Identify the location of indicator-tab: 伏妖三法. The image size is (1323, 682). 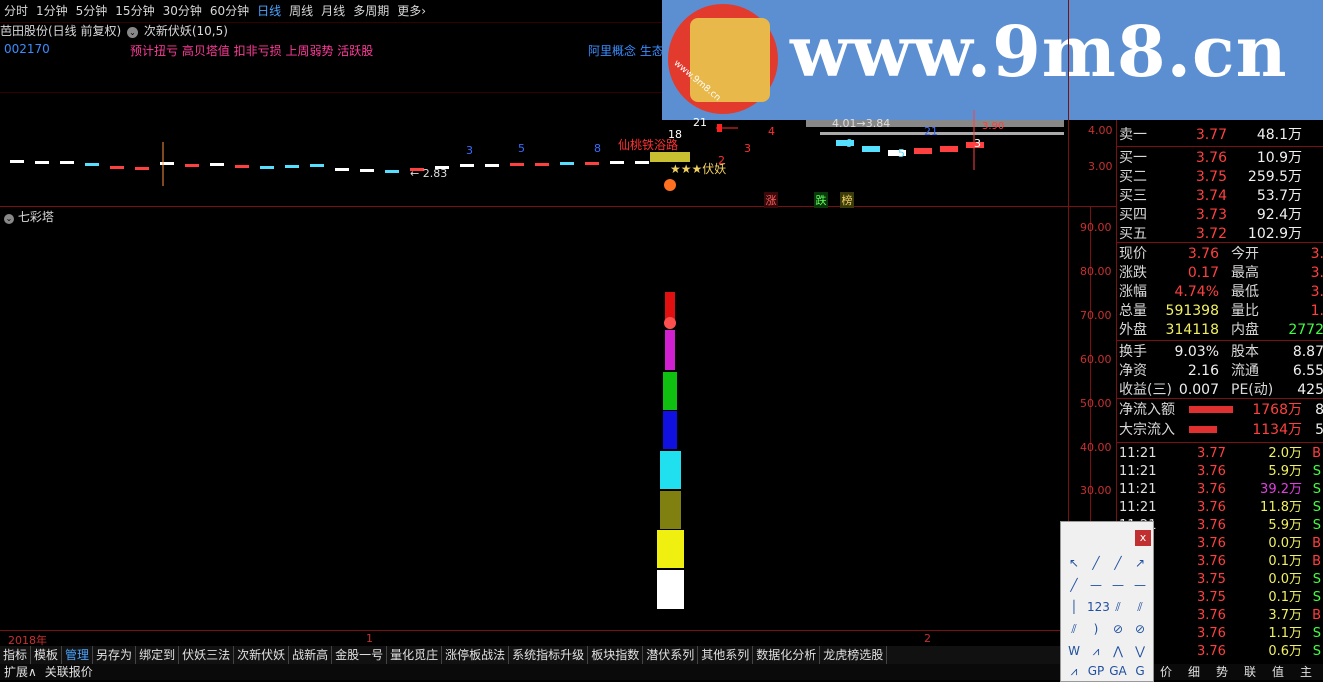
(207, 655).